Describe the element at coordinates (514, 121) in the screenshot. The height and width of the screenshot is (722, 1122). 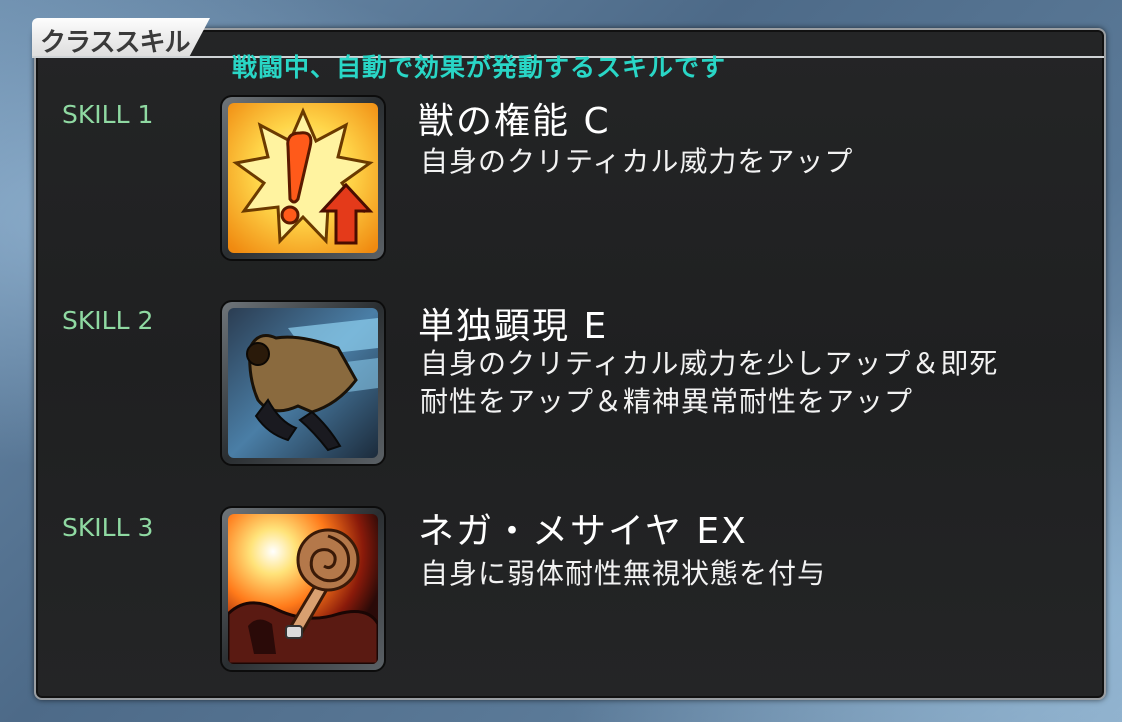
I see `skill-name: 獣の権能 C` at that location.